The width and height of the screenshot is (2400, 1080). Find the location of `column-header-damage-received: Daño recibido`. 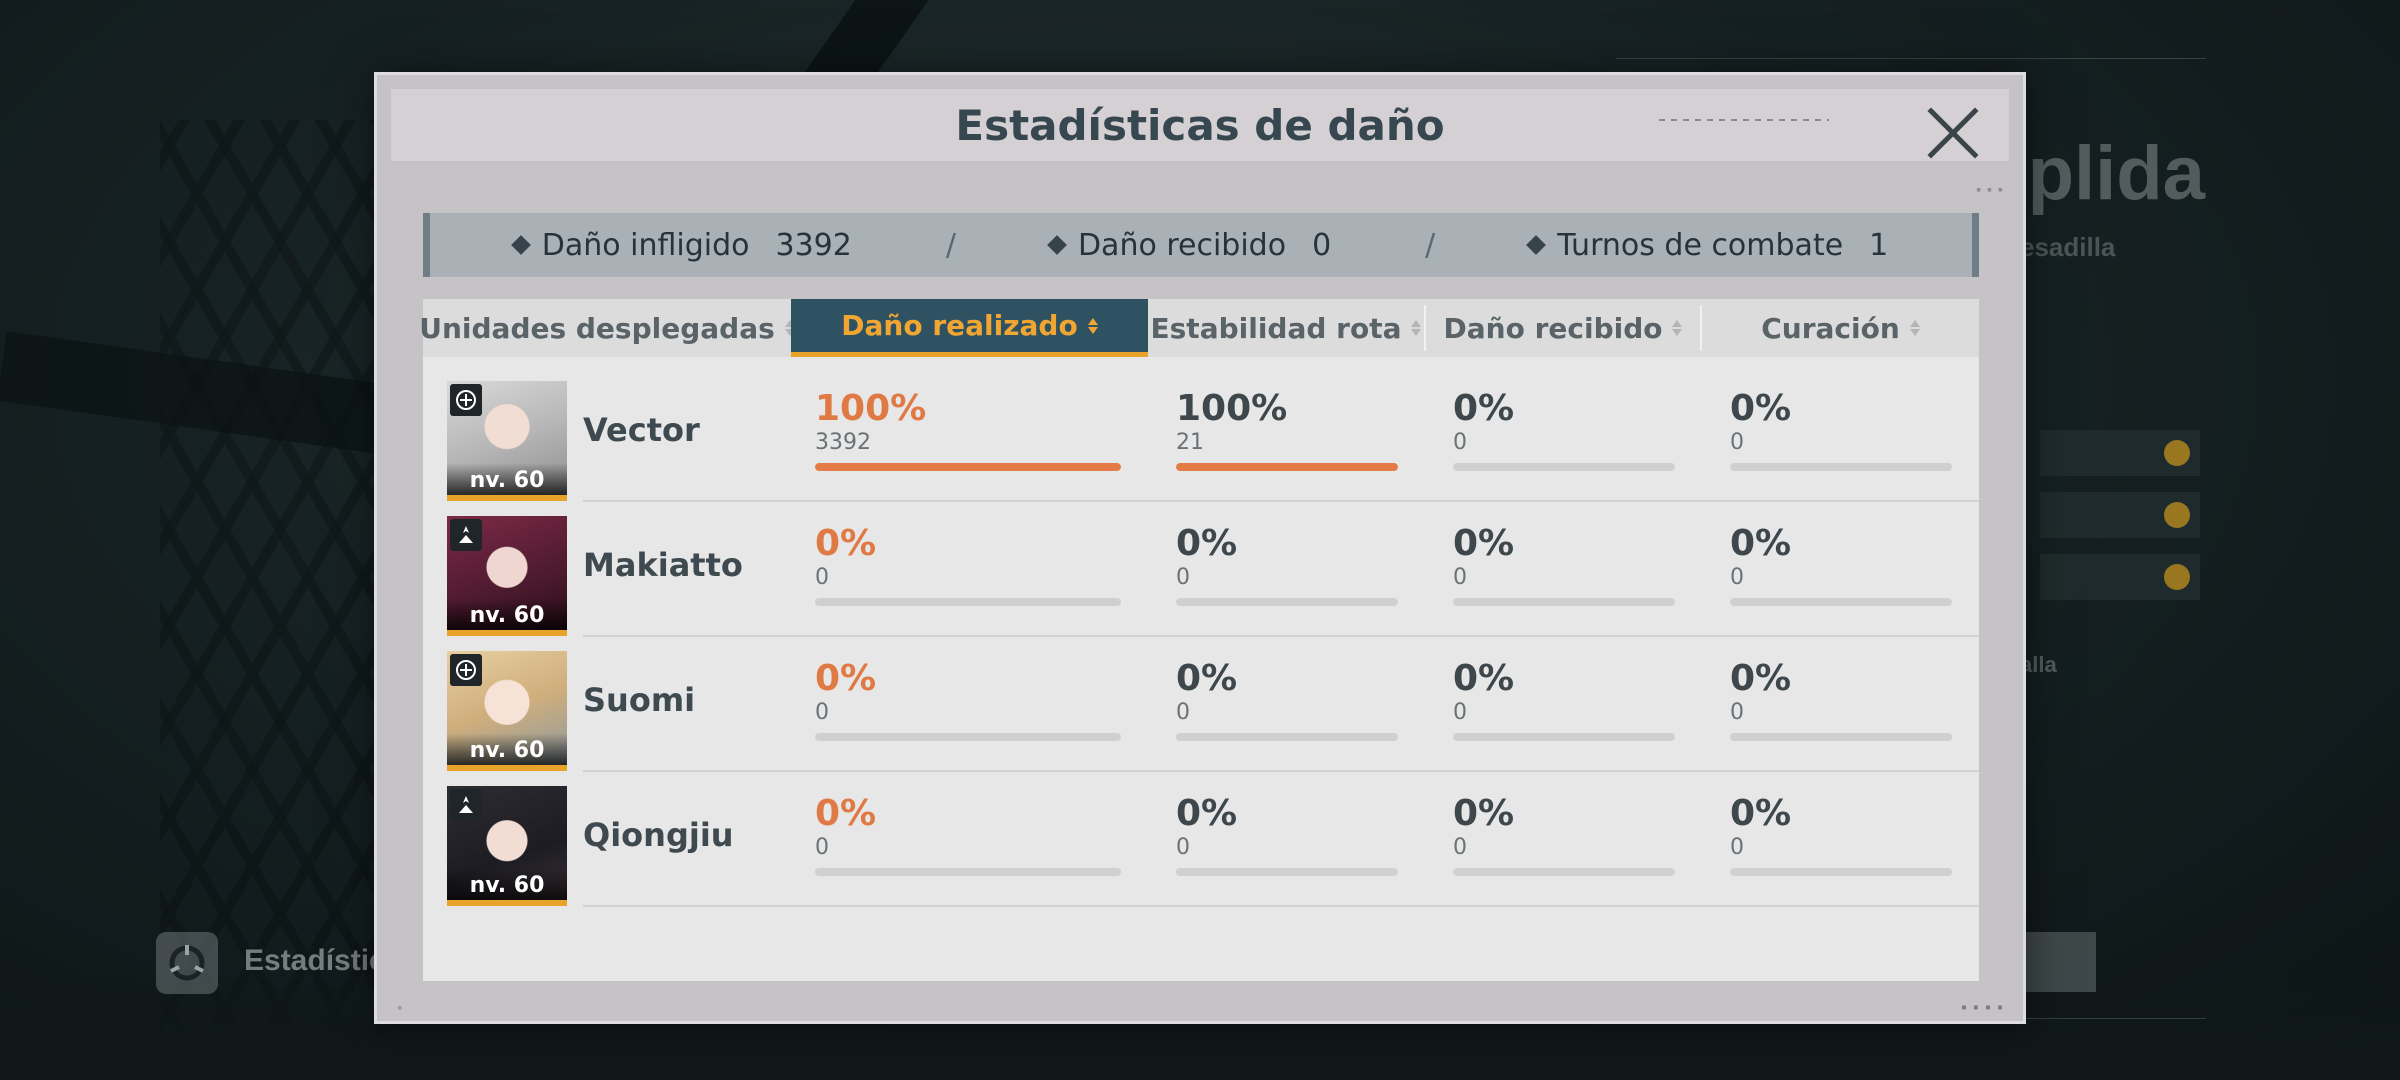

column-header-damage-received: Daño recibido is located at coordinates (1563, 328).